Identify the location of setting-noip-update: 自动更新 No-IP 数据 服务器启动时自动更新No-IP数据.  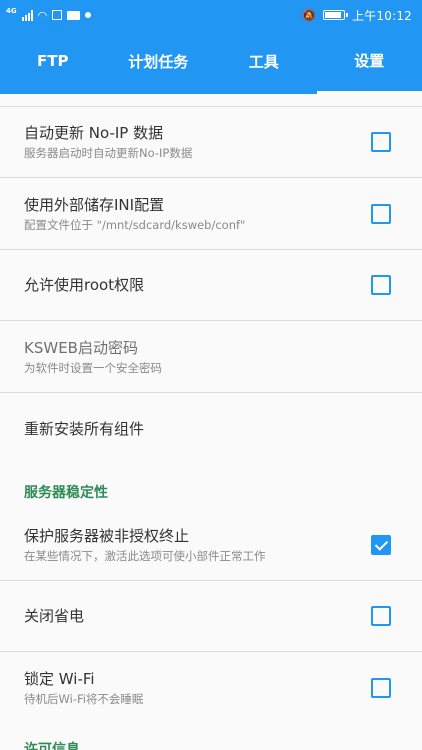
(211, 142).